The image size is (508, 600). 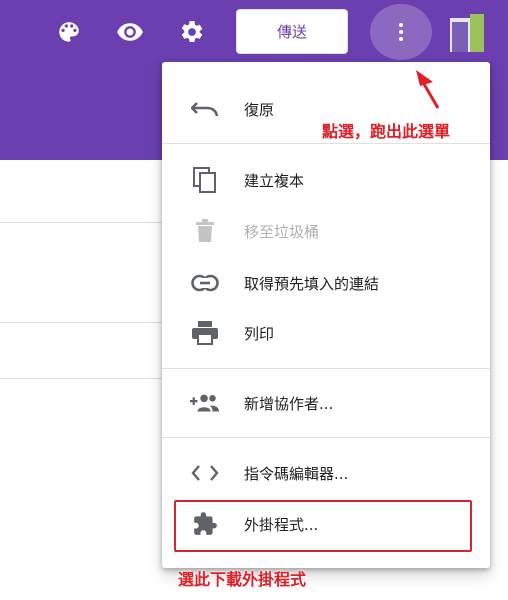 What do you see at coordinates (282, 231) in the screenshot?
I see `menu-item-label: 移至垃圾桶` at bounding box center [282, 231].